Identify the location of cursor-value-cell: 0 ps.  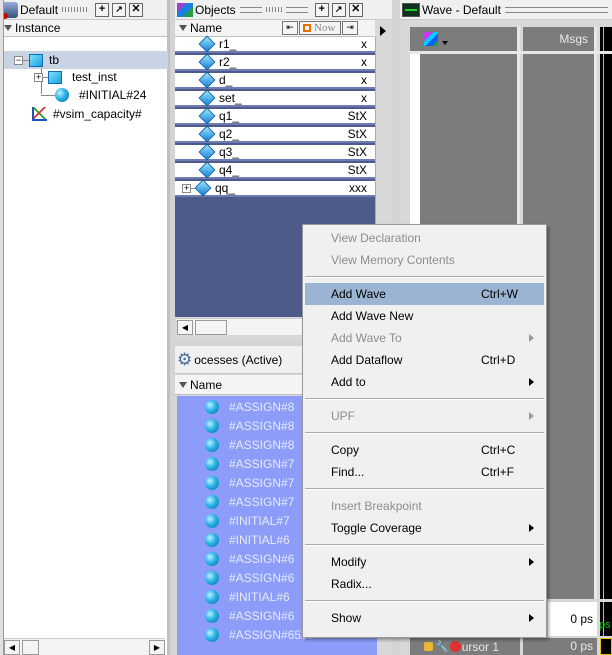
(560, 646).